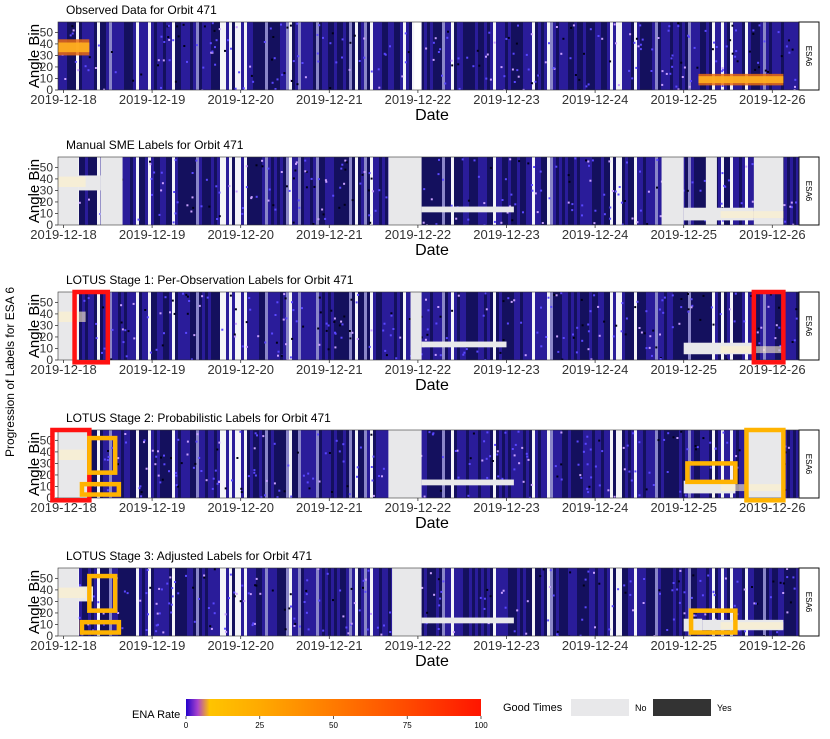 The image size is (830, 739). I want to click on signal-hint, so click(752, 215).